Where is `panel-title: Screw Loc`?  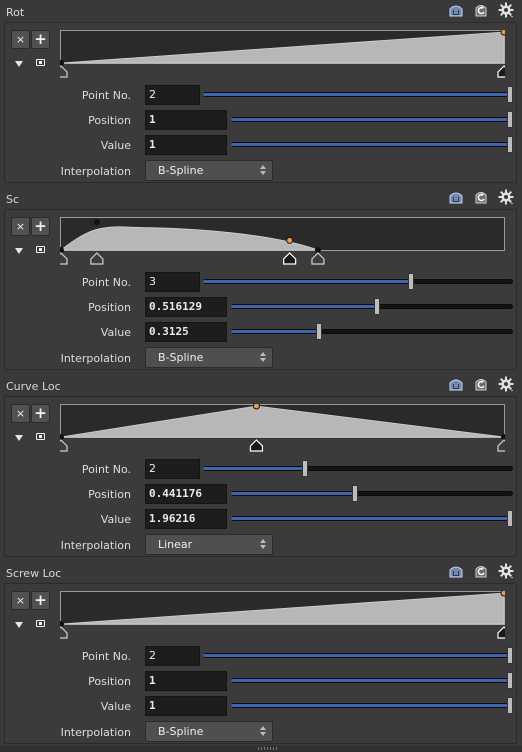 panel-title: Screw Loc is located at coordinates (34, 573).